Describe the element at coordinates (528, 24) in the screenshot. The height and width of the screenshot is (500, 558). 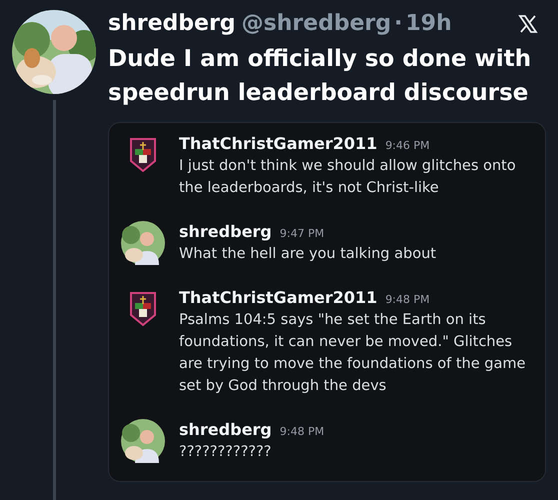
I see `x-logo-icon` at that location.